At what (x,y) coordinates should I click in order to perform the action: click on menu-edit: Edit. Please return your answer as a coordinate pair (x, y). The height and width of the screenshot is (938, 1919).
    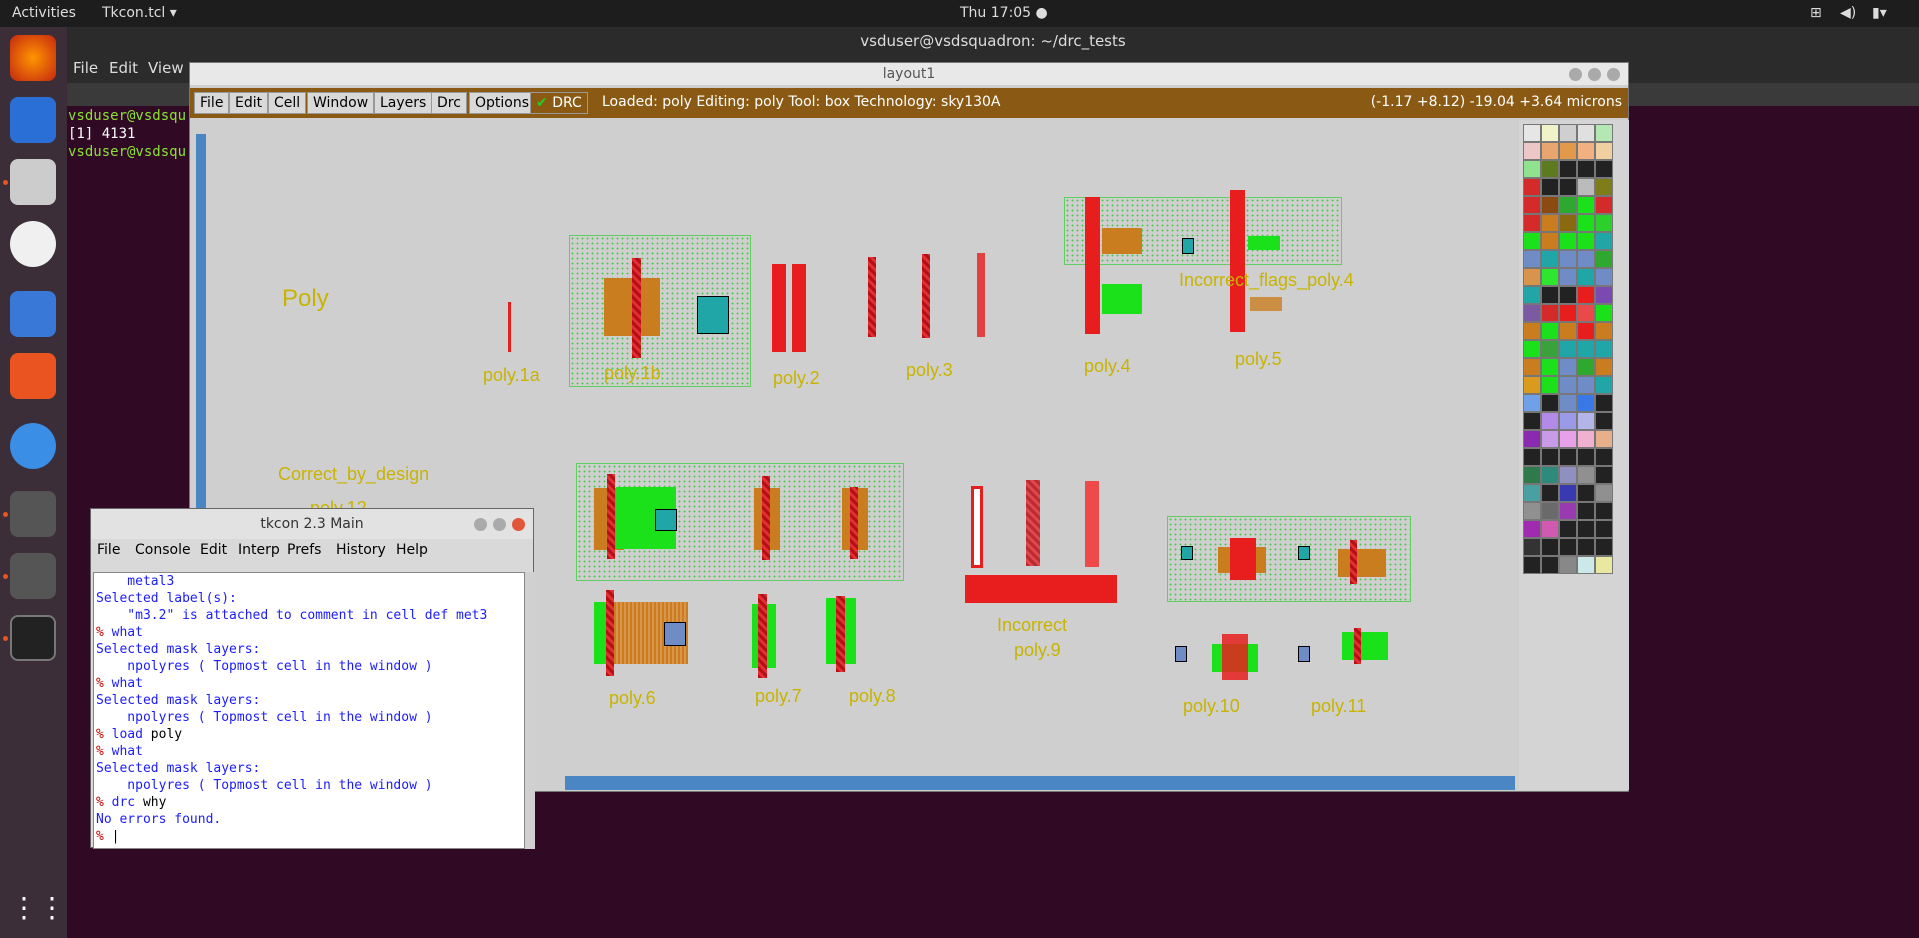
    Looking at the image, I should click on (249, 103).